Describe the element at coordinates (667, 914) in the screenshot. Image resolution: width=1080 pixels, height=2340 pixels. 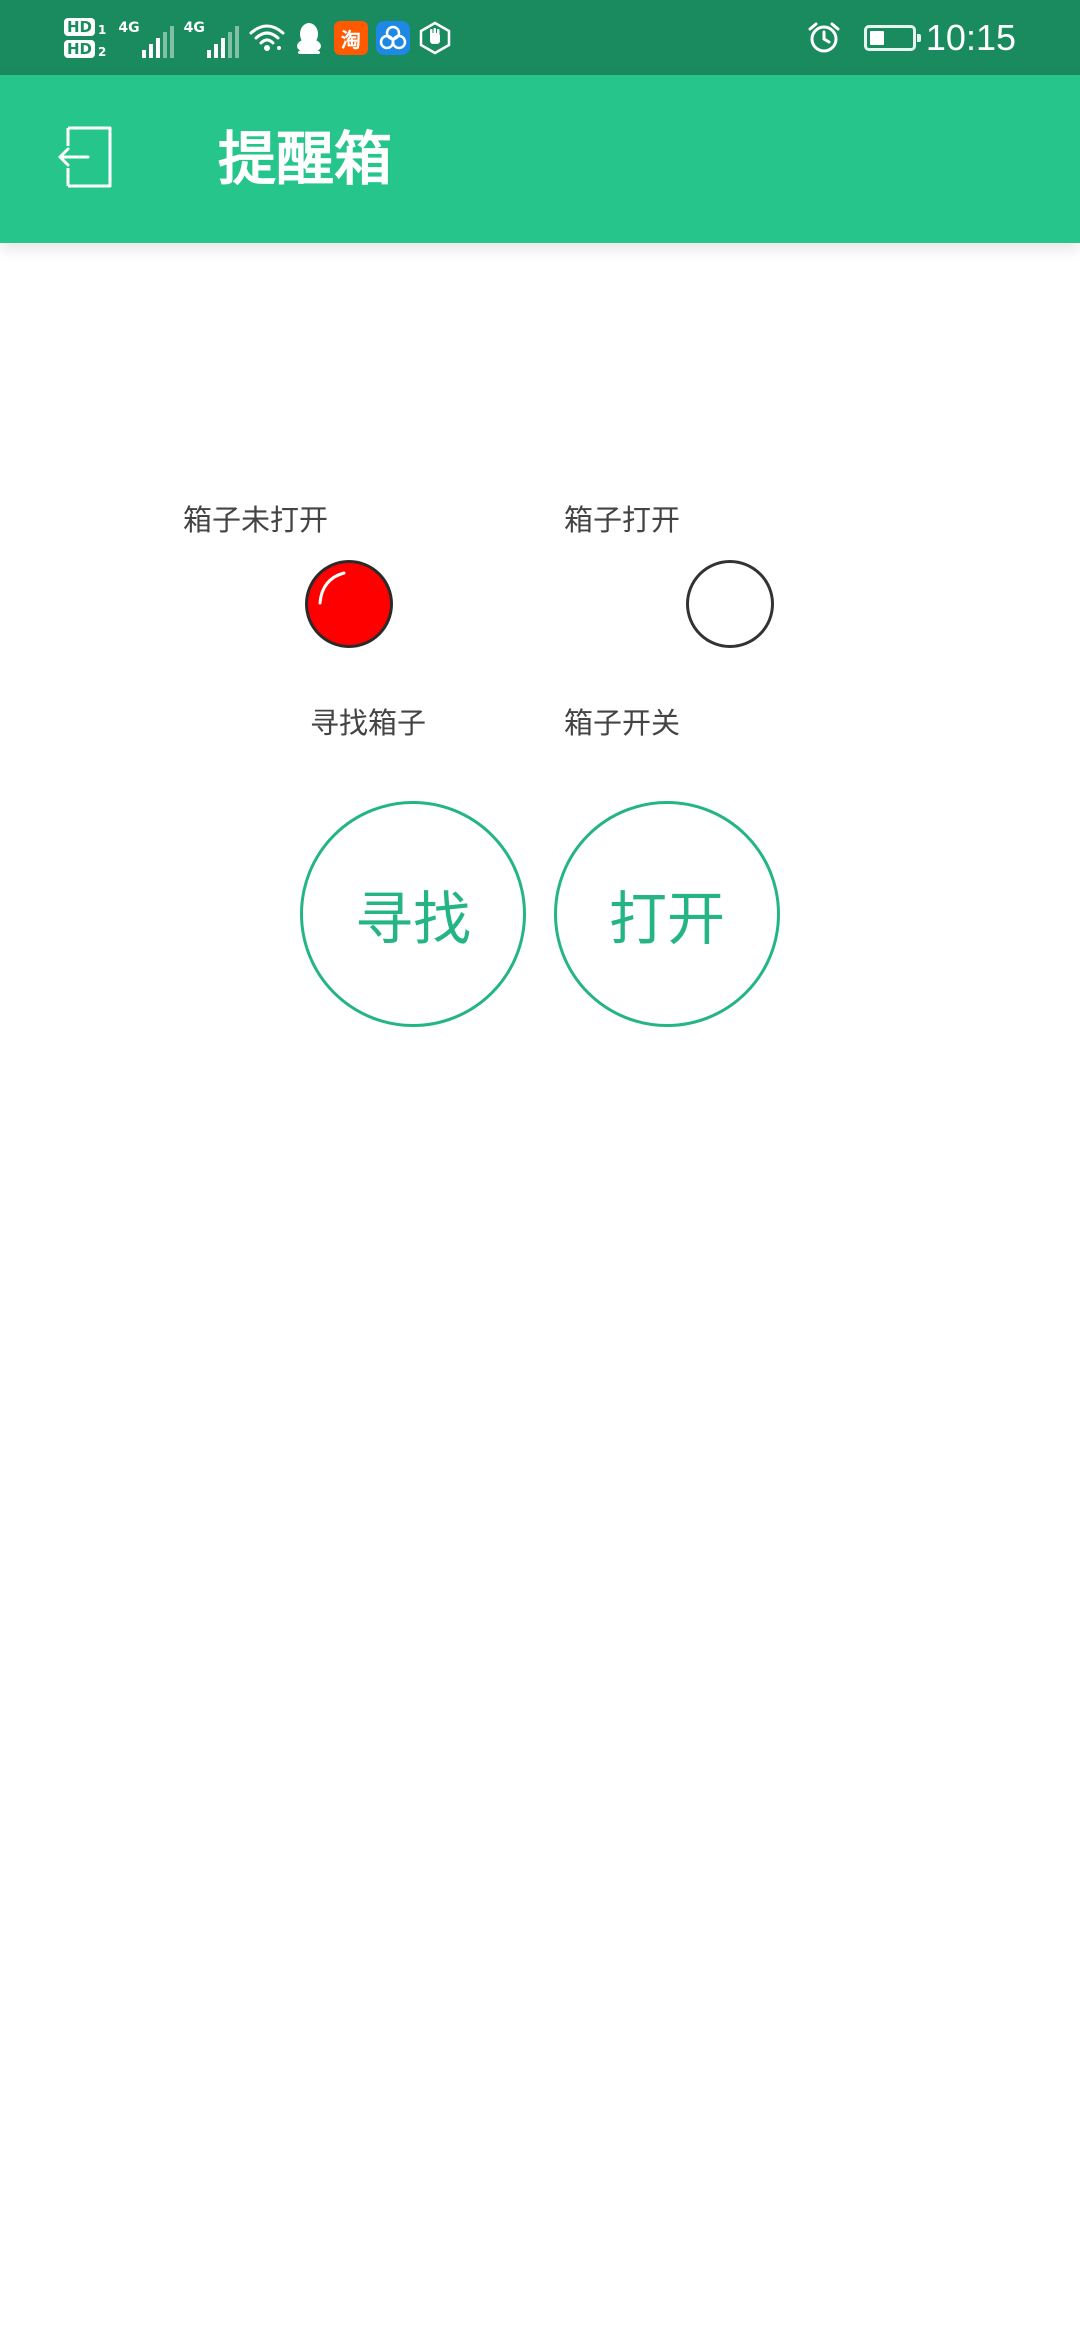
I see `open-button: 打开` at that location.